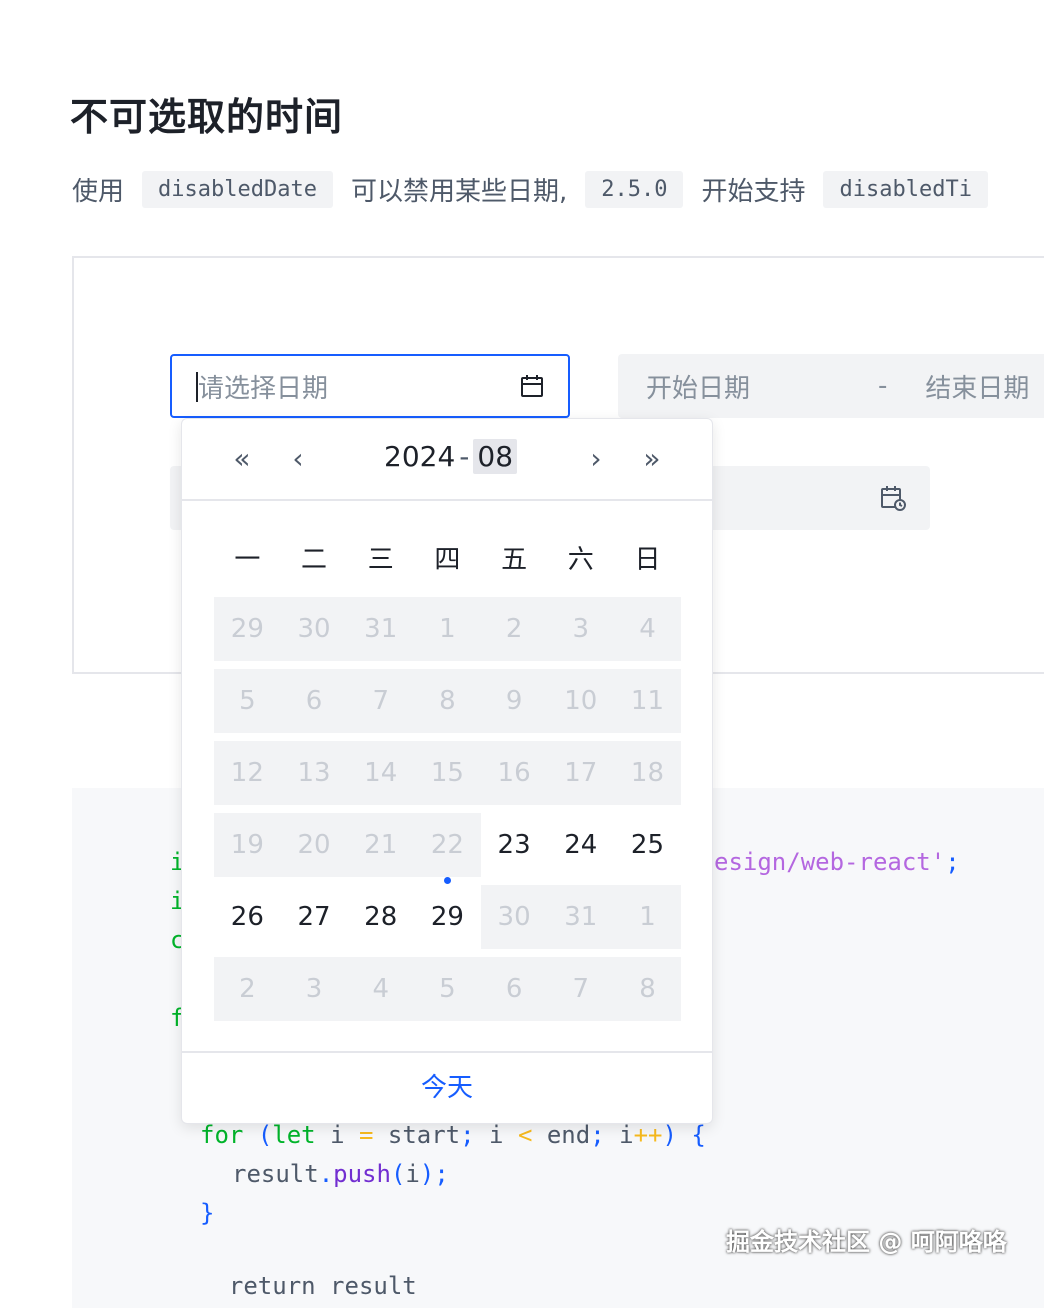 This screenshot has width=1044, height=1308. What do you see at coordinates (419, 456) in the screenshot?
I see `year-label: 2024` at bounding box center [419, 456].